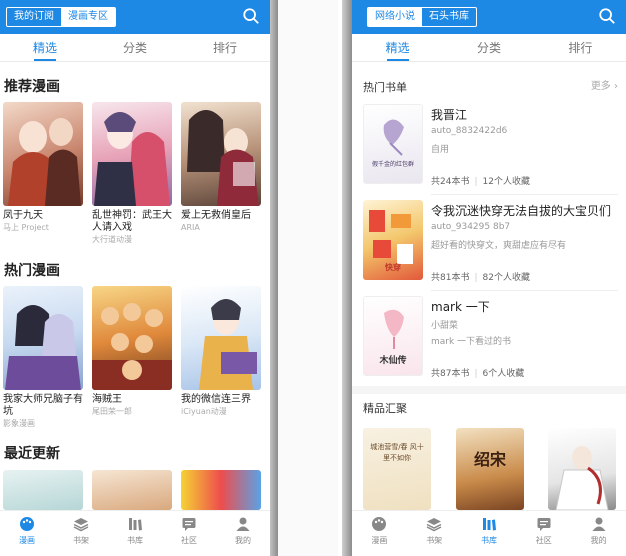 This screenshot has height=556, width=626. Describe the element at coordinates (521, 211) in the screenshot. I see `booklist-title: 令我沉迷快穿无法自拔的大宝贝们` at that location.